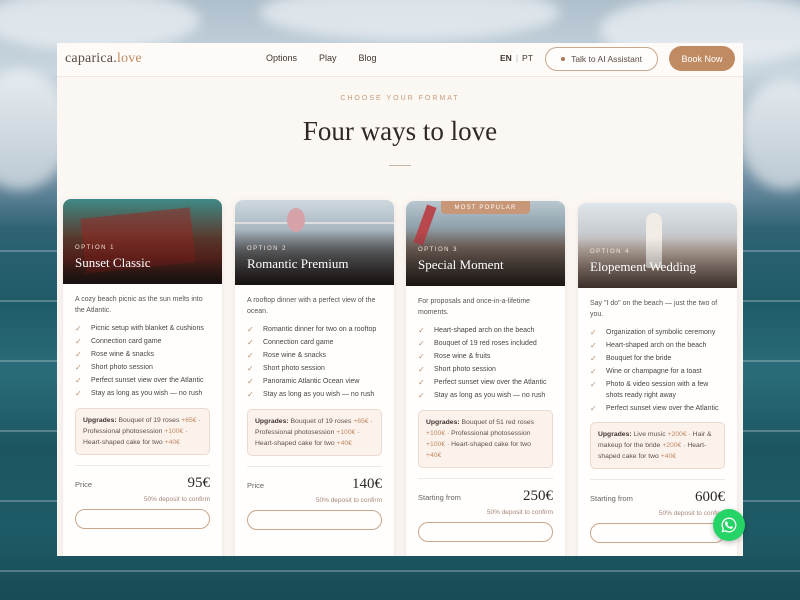 The image size is (800, 600). I want to click on title-divider, so click(400, 165).